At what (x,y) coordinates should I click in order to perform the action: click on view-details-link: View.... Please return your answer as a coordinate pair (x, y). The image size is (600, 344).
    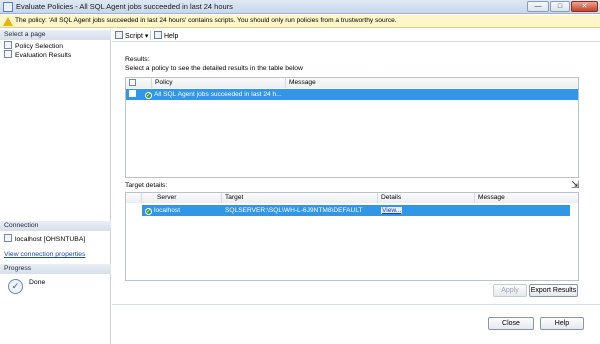
    Looking at the image, I should click on (392, 210).